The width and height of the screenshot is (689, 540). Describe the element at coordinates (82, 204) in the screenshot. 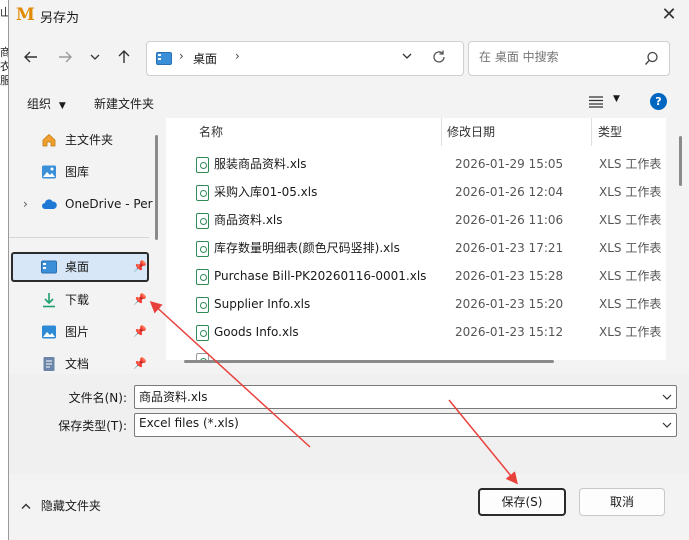

I see `nav-item-onedrive: › OneDrive - Per` at that location.